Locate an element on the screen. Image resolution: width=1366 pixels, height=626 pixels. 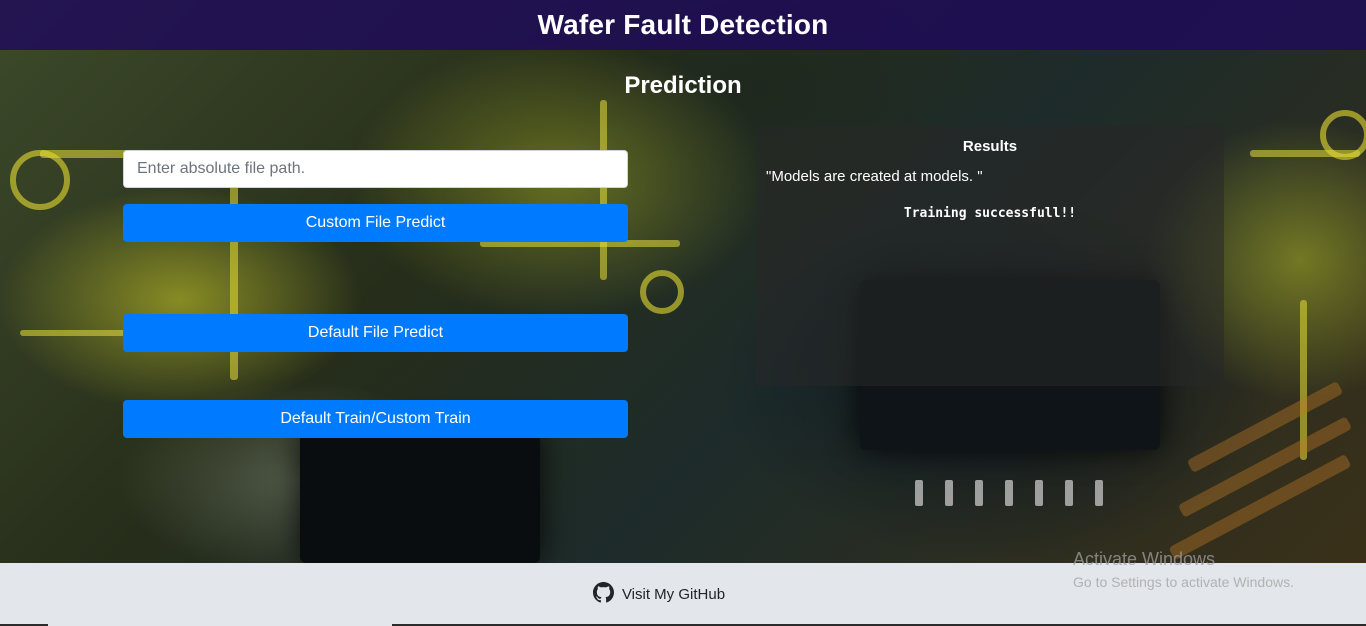
custom-file-predict-button: Custom File Predict is located at coordinates (375, 223).